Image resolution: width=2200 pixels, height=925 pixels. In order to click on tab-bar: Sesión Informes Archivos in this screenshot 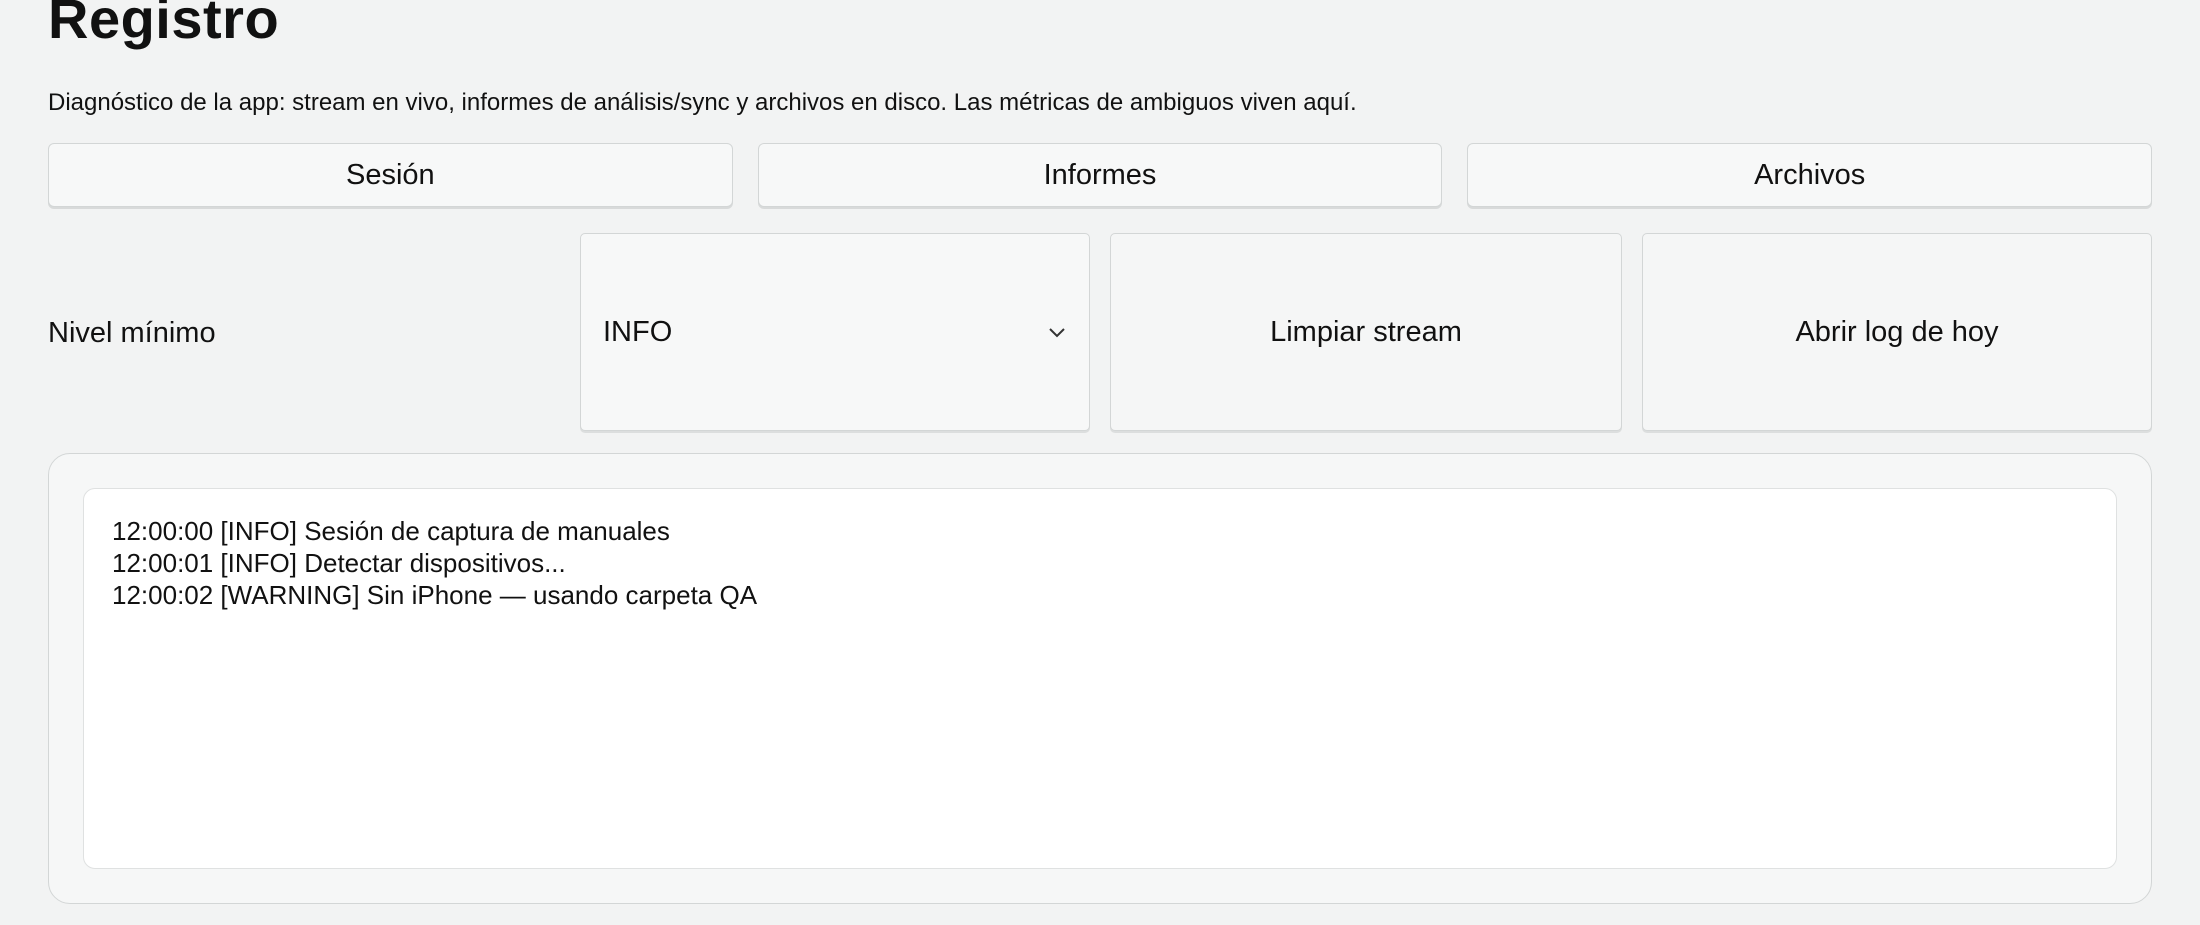, I will do `click(1100, 176)`.